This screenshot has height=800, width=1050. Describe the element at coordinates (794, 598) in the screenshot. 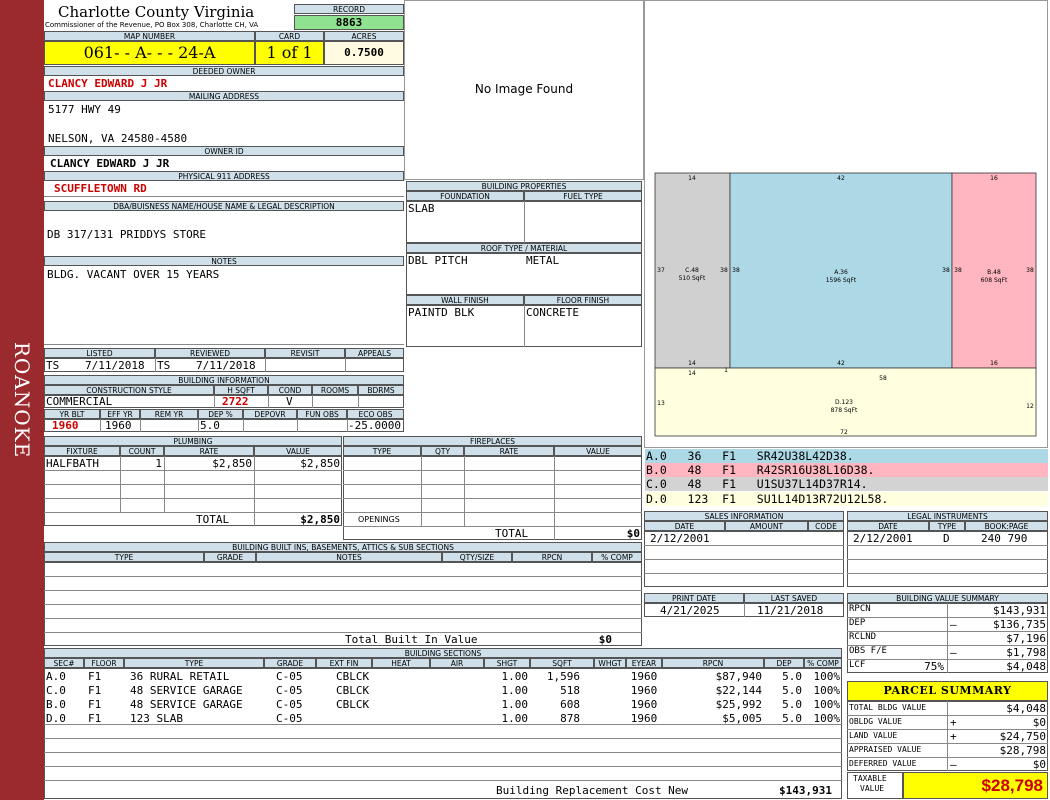

I see `last-saved-label: LAST SAVED` at that location.